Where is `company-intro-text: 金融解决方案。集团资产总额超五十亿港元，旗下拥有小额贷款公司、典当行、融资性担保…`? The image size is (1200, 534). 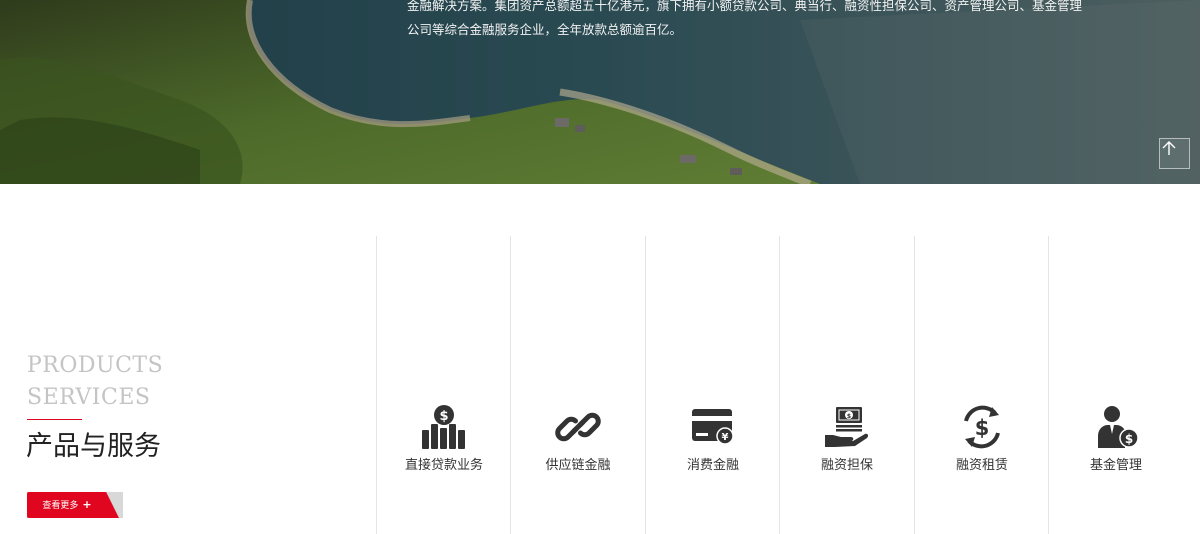 company-intro-text: 金融解决方案。集团资产总额超五十亿港元，旗下拥有小额贷款公司、典当行、融资性担保… is located at coordinates (745, 21).